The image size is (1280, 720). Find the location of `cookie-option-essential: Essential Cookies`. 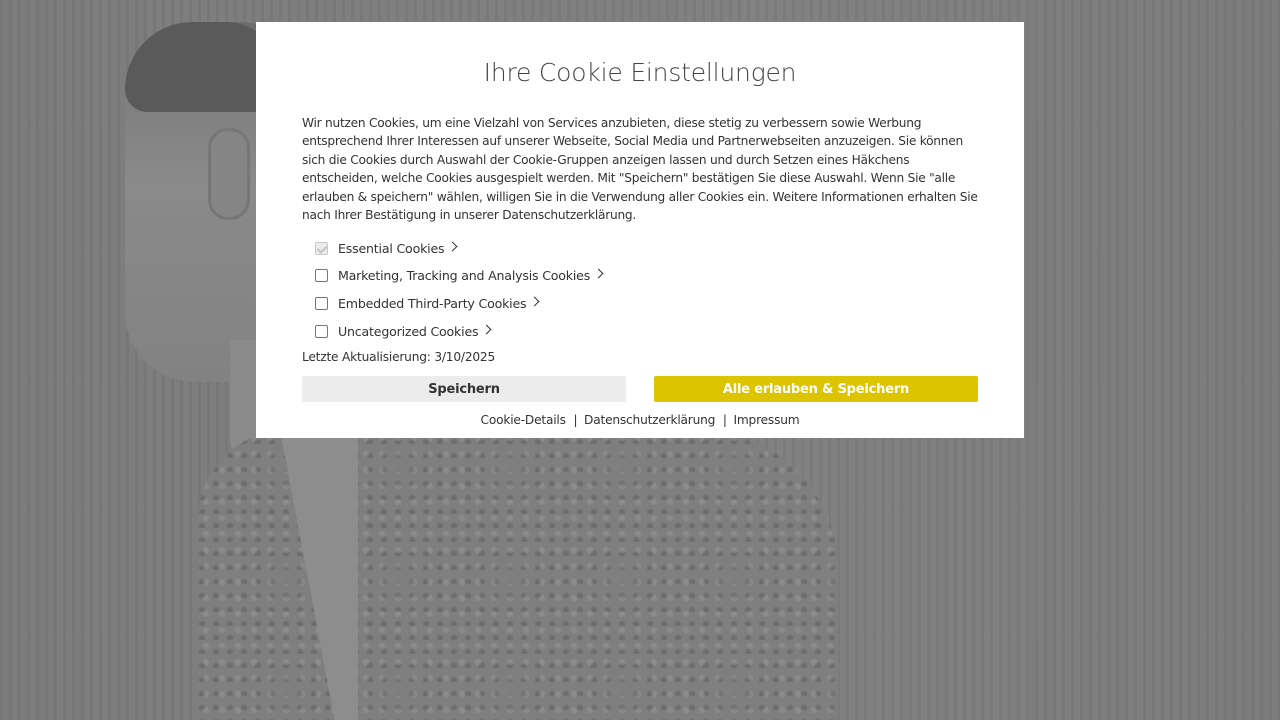

cookie-option-essential: Essential Cookies is located at coordinates (640, 248).